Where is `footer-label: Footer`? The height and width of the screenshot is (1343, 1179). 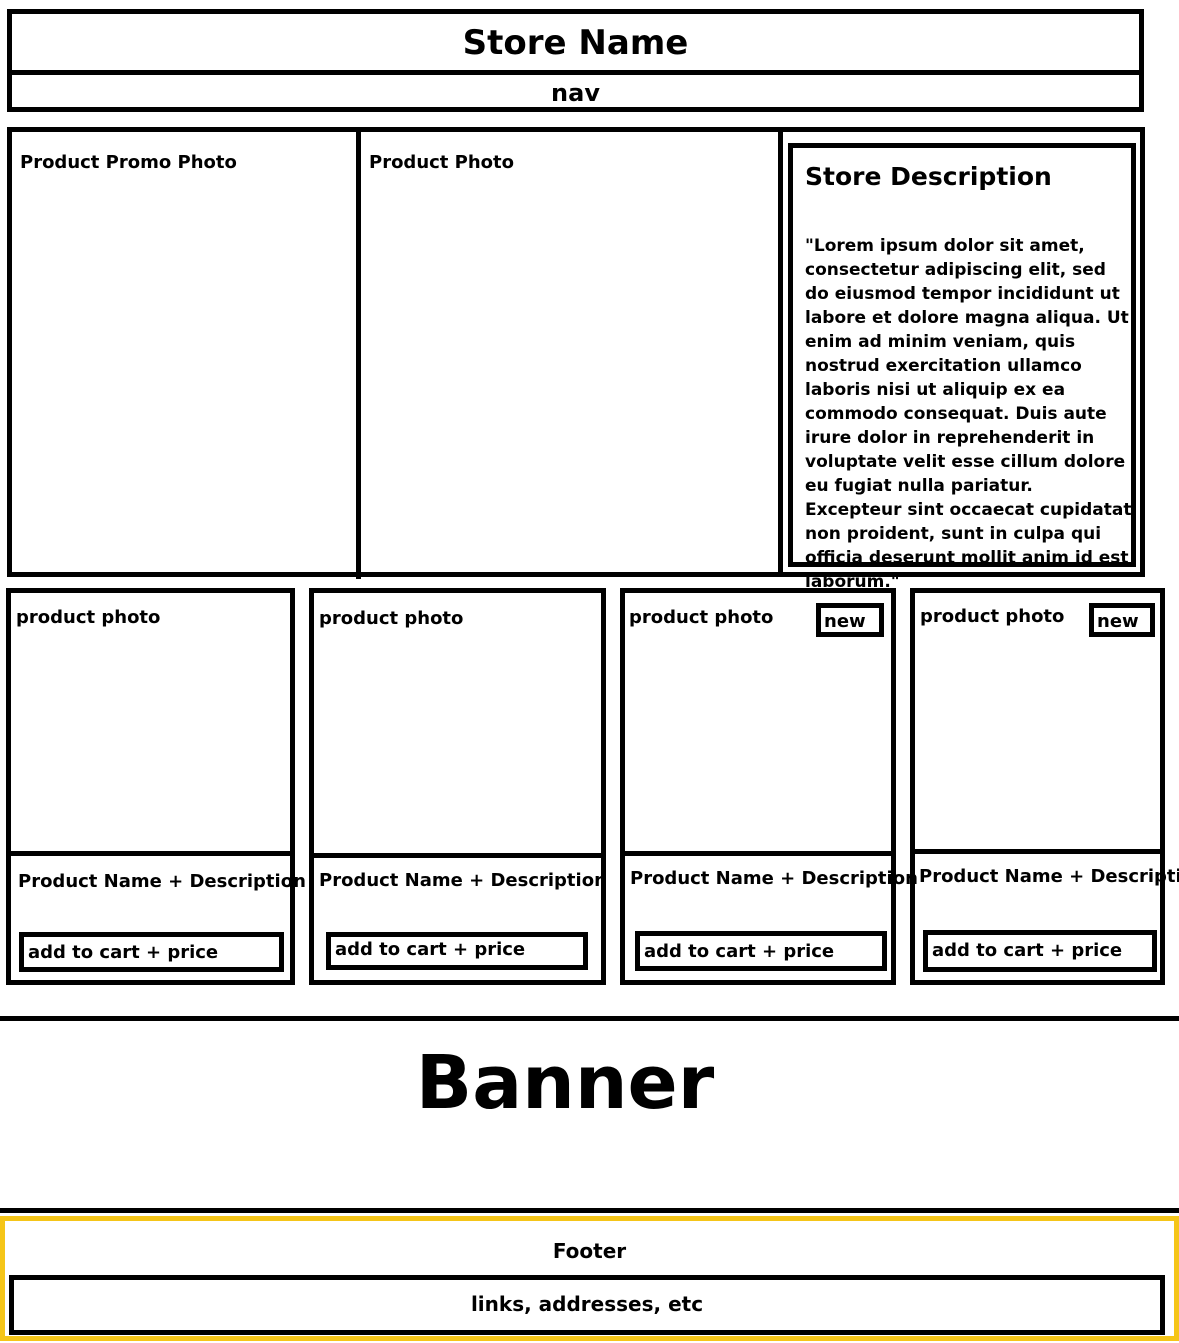
footer-label: Footer is located at coordinates (589, 1251).